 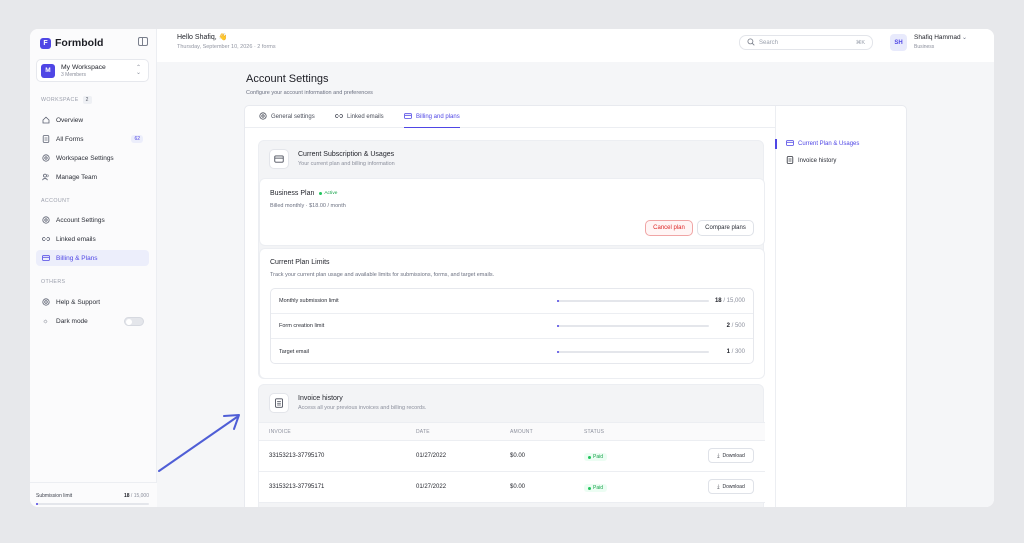 I want to click on section-nav-indicator, so click(x=776, y=144).